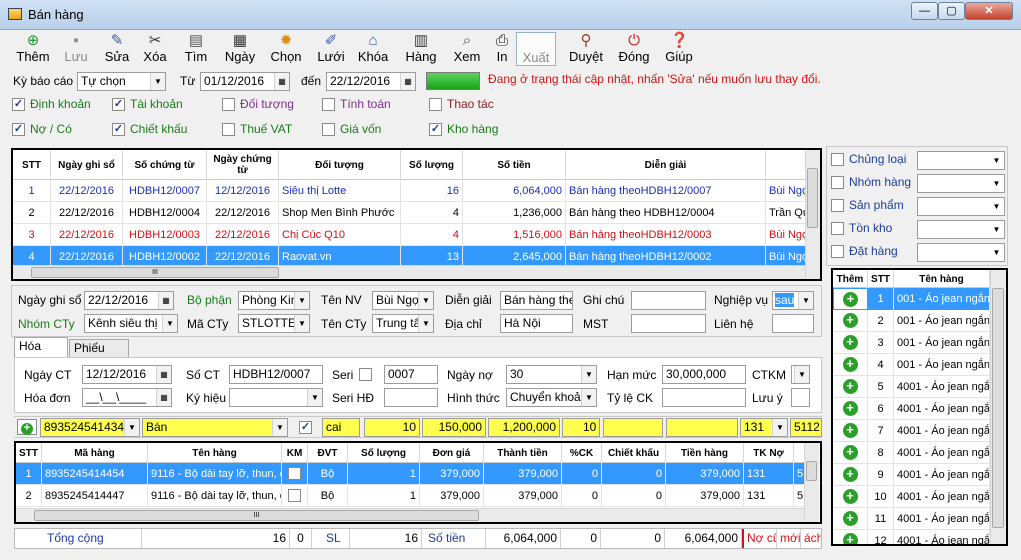  I want to click on toolbar-printer-button: ⎙ In, so click(502, 49).